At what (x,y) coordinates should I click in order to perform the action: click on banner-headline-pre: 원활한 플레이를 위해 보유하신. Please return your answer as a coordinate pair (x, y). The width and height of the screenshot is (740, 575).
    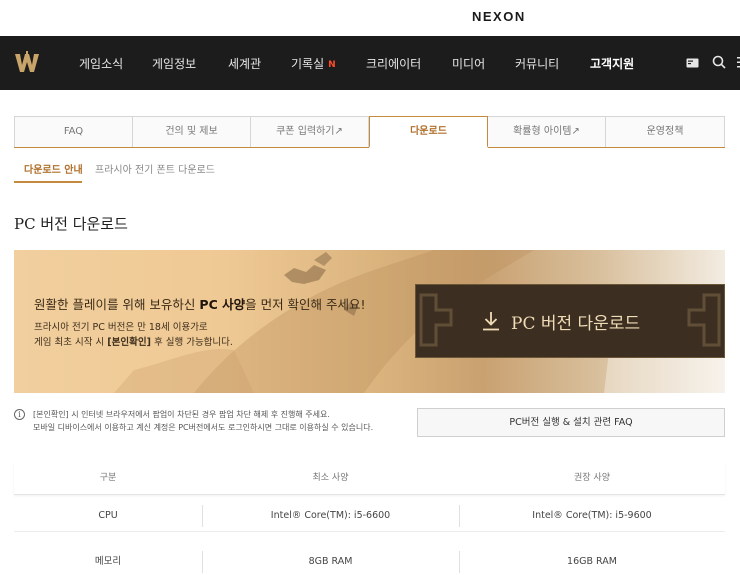
    Looking at the image, I should click on (117, 304).